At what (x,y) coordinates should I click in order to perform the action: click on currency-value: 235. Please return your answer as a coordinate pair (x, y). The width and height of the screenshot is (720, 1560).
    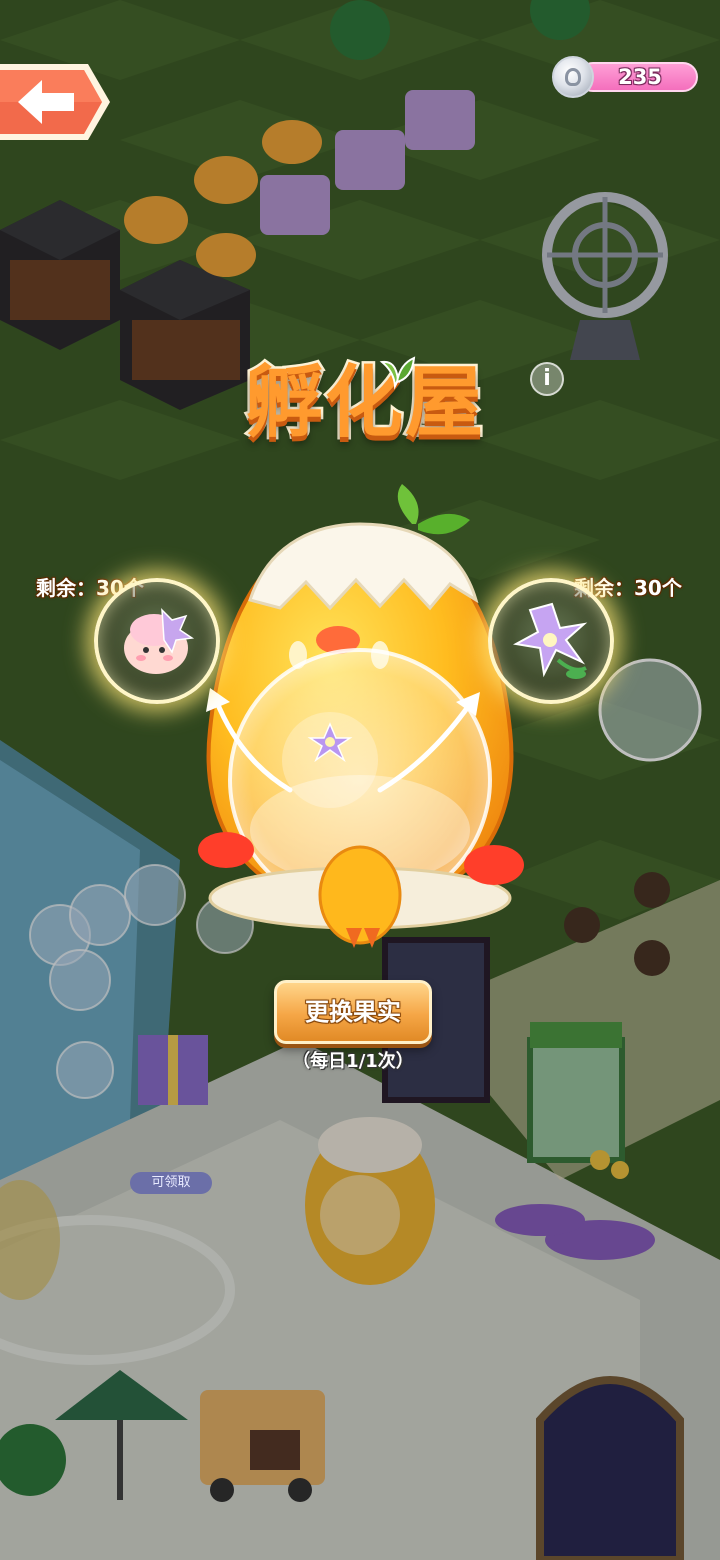
    Looking at the image, I should click on (640, 77).